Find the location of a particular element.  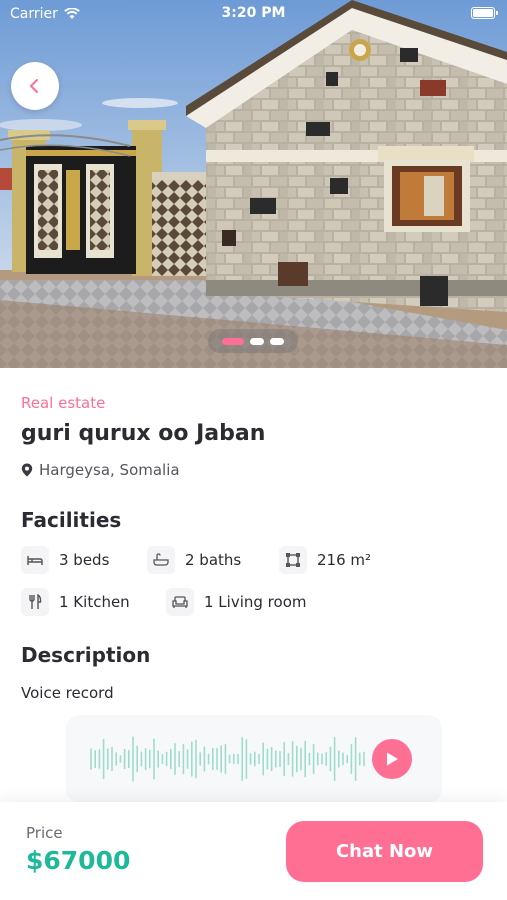

facility-label: 2 baths is located at coordinates (213, 560).